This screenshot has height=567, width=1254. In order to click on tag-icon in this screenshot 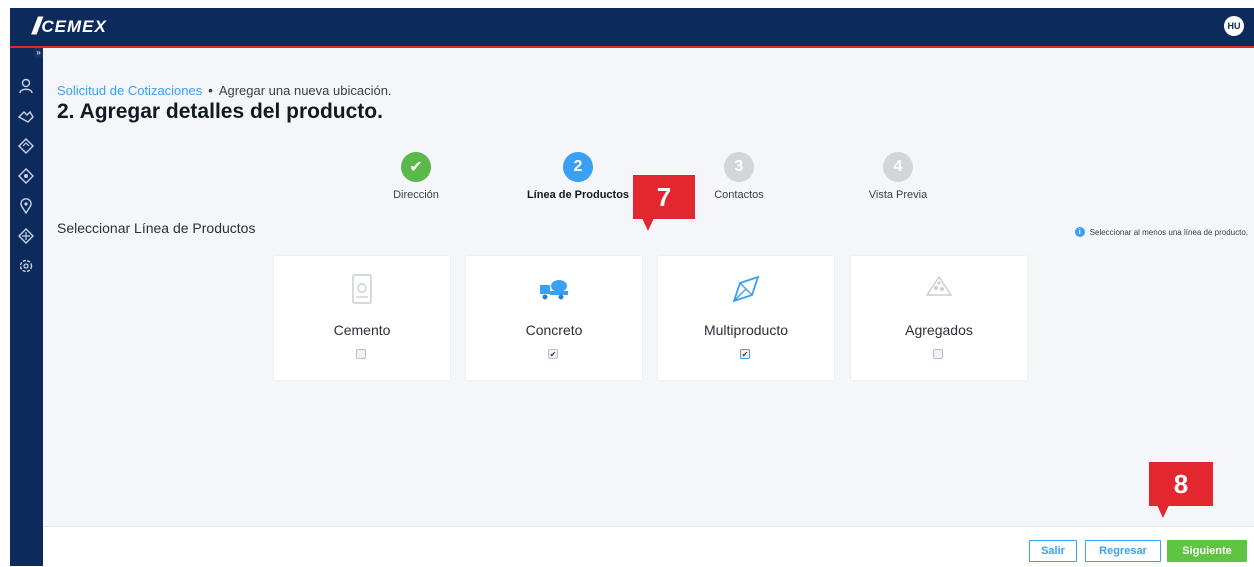, I will do `click(26, 176)`.